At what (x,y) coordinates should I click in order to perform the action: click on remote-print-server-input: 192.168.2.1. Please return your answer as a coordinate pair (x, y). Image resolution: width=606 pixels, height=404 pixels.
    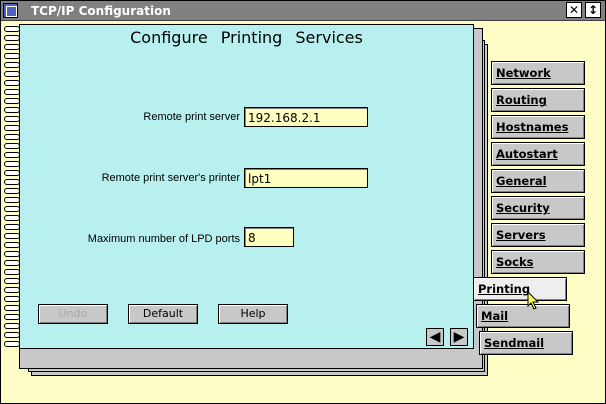
    Looking at the image, I should click on (306, 117).